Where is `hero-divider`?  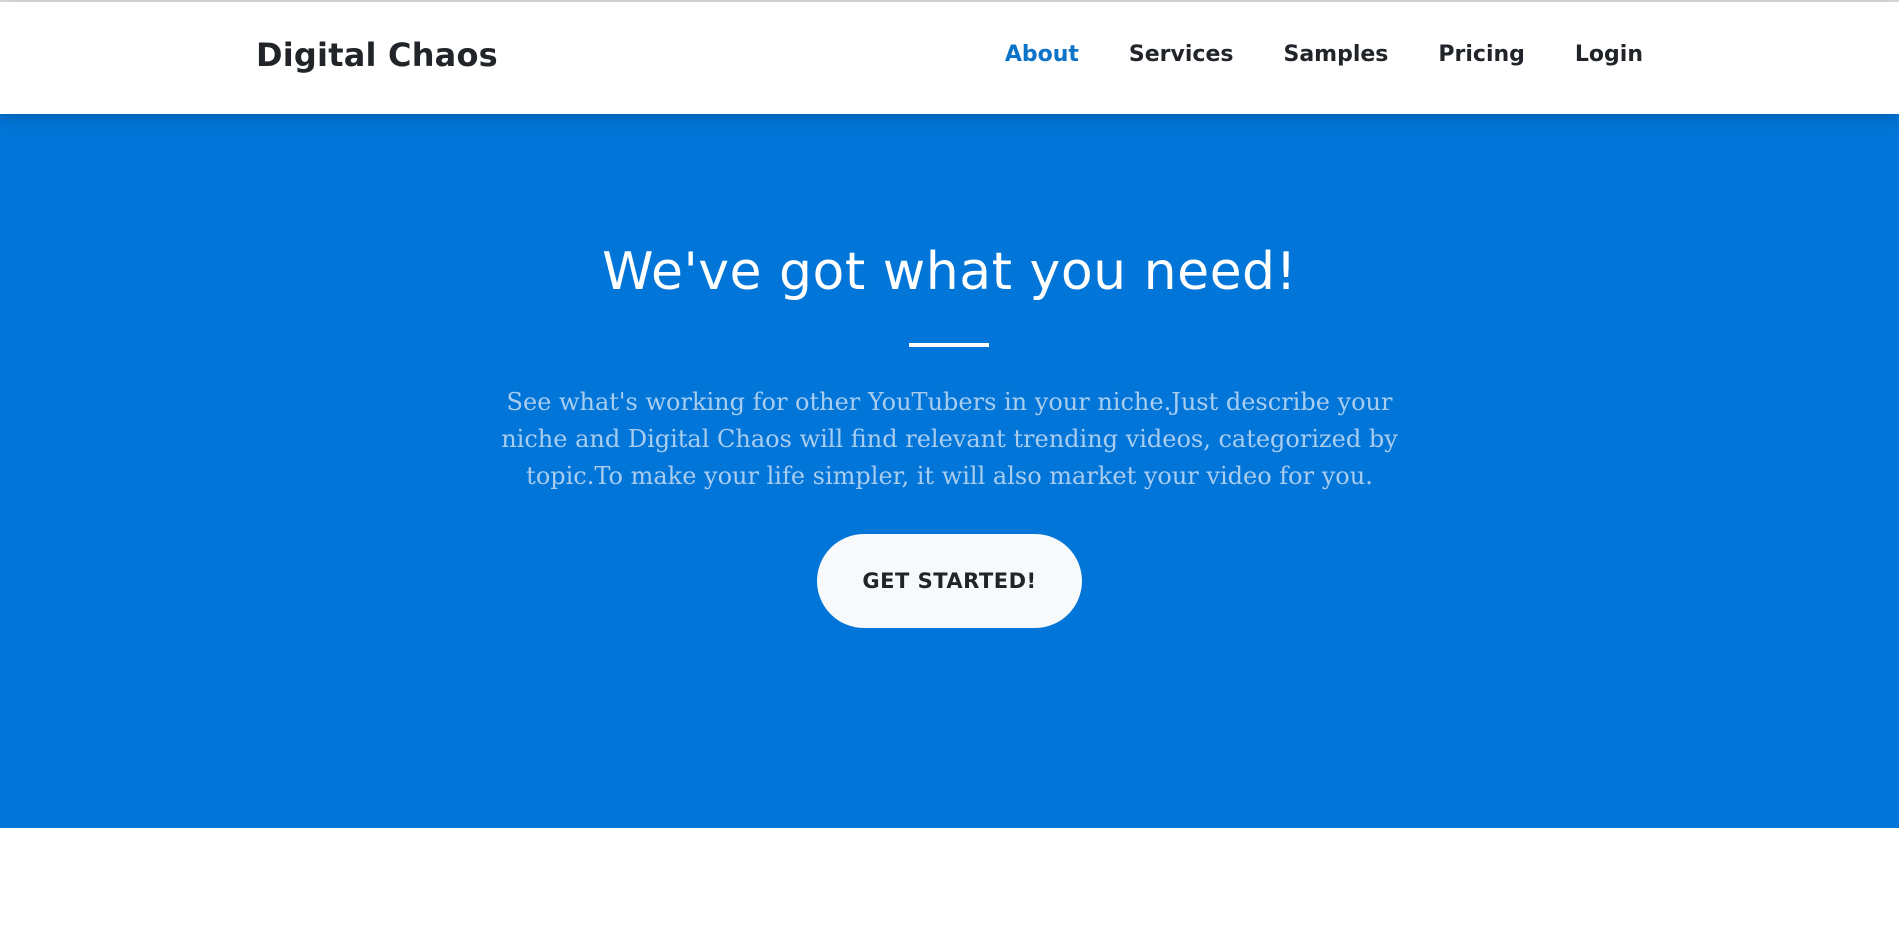 hero-divider is located at coordinates (949, 345).